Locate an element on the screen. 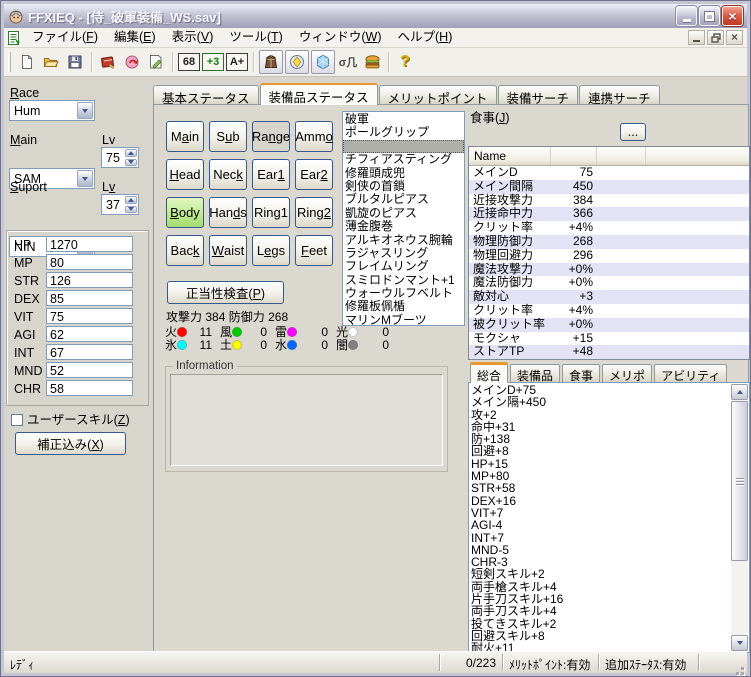 This screenshot has width=751, height=677. table-row: モクシャ +15 is located at coordinates (609, 338).